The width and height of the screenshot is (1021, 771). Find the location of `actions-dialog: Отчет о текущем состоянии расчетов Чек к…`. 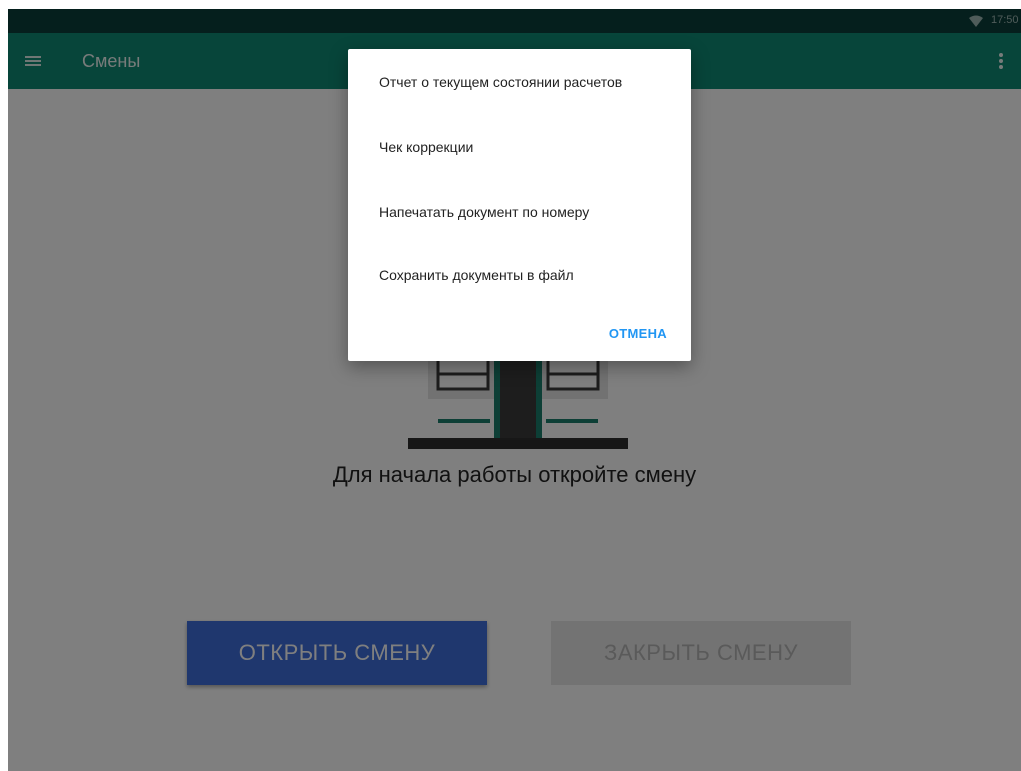

actions-dialog: Отчет о текущем состоянии расчетов Чек к… is located at coordinates (519, 205).